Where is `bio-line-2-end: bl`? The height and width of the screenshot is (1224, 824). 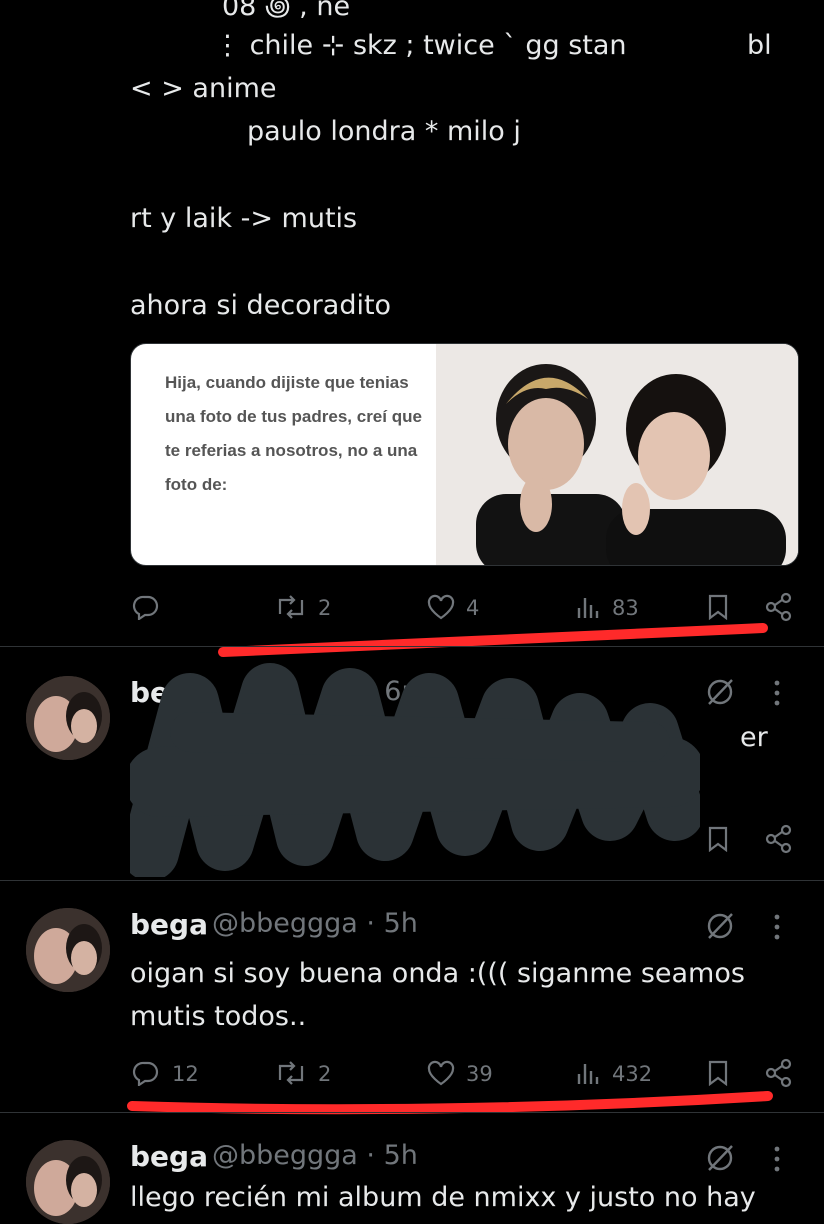 bio-line-2-end: bl is located at coordinates (759, 45).